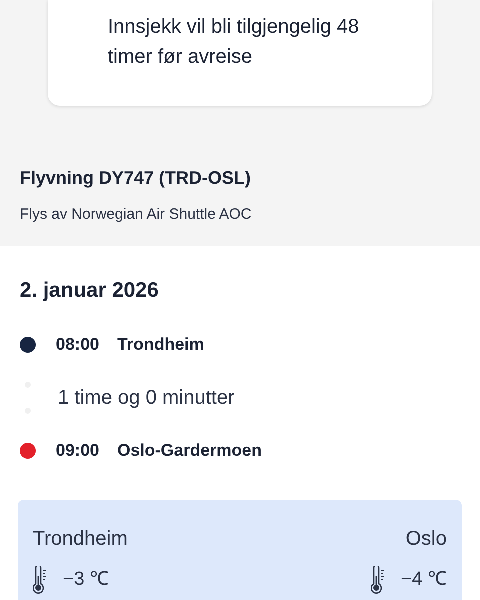 This screenshot has height=600, width=480. What do you see at coordinates (86, 580) in the screenshot?
I see `temperature: −3 ℃` at bounding box center [86, 580].